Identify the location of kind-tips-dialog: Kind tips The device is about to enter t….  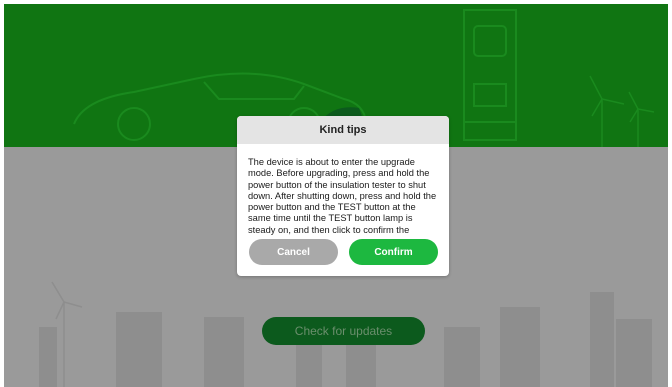
(343, 196).